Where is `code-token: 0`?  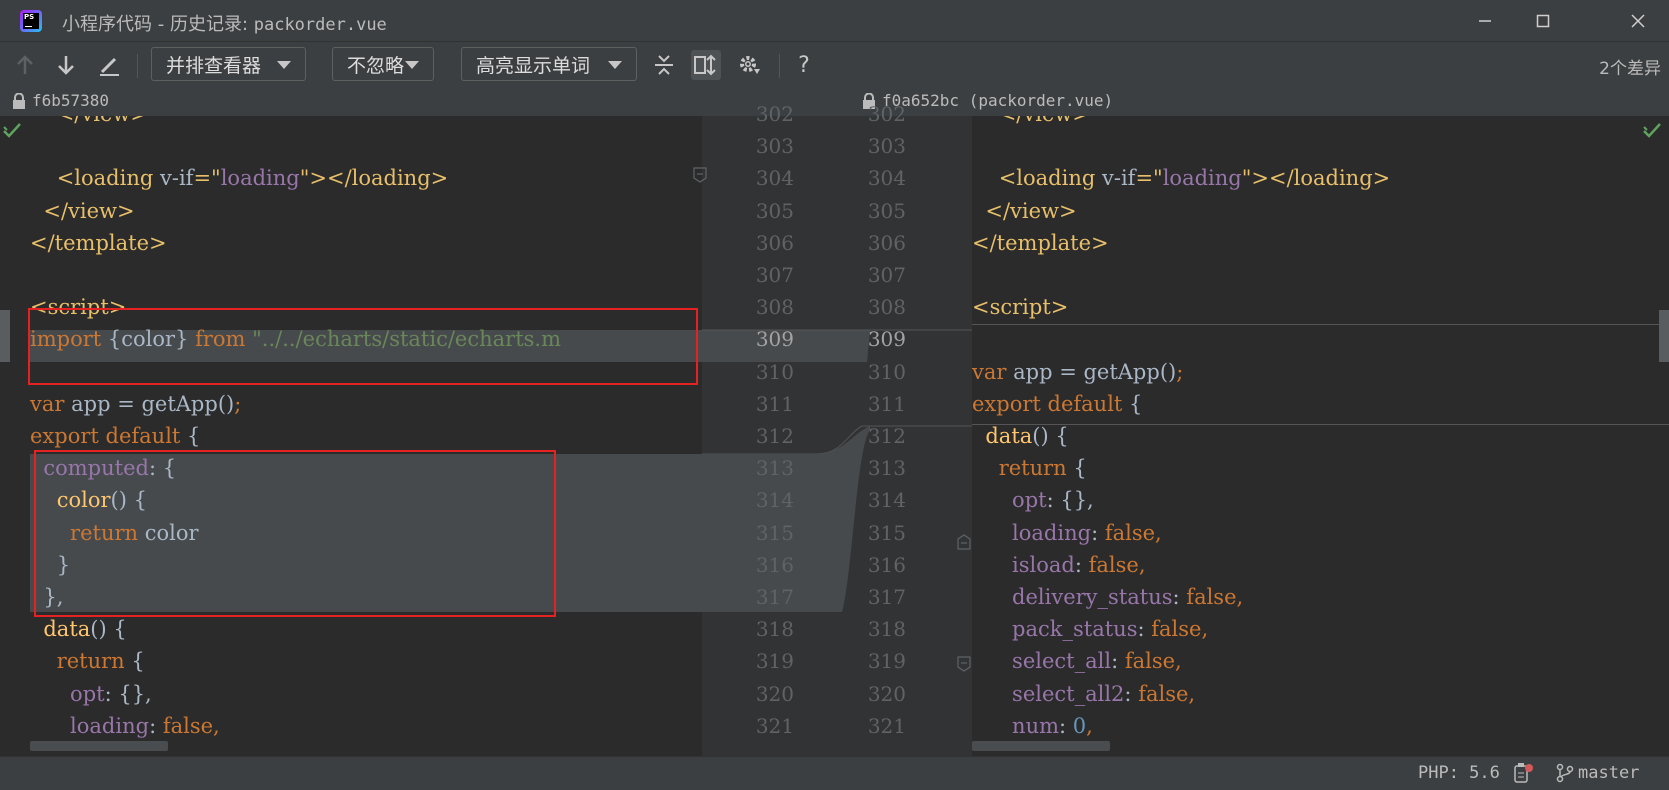 code-token: 0 is located at coordinates (1079, 725).